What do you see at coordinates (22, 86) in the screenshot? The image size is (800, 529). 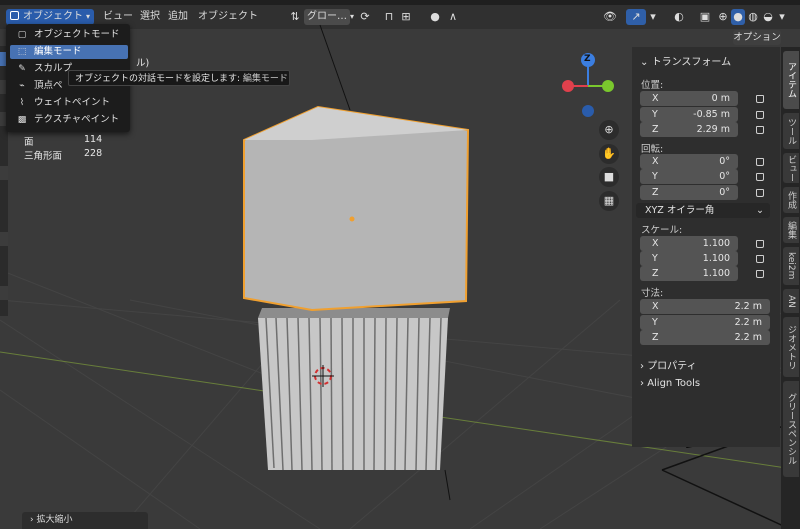 I see `vertex-paint-icon: ⌁` at bounding box center [22, 86].